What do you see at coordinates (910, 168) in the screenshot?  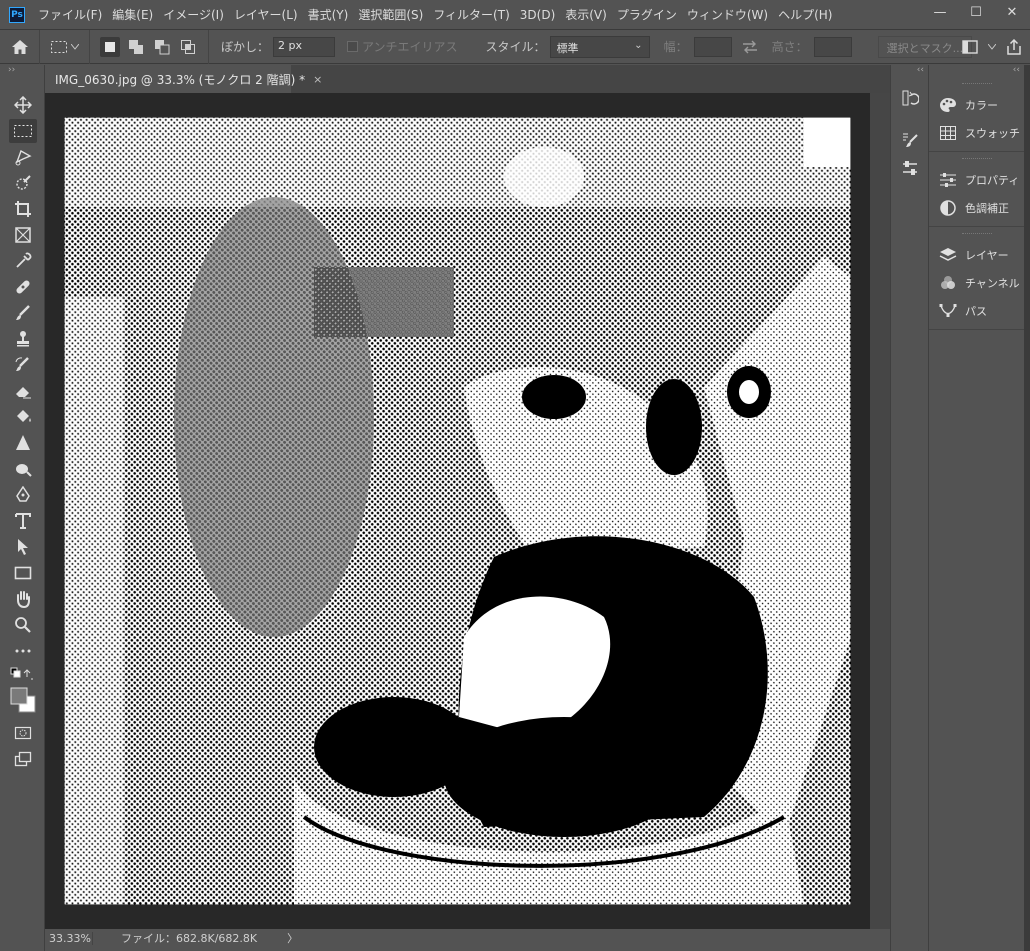 I see `adjustment-presets-button` at bounding box center [910, 168].